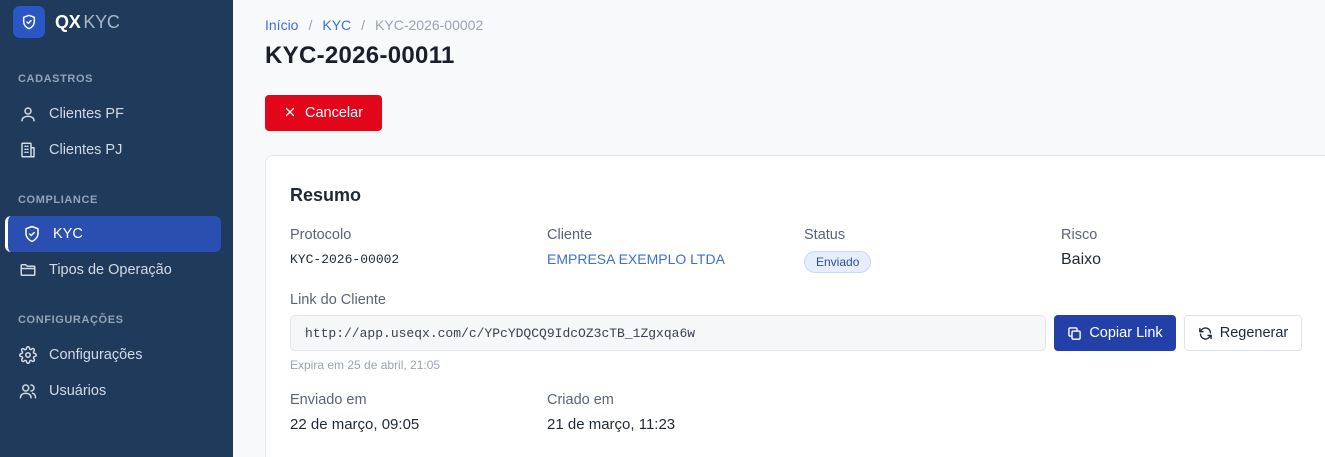  I want to click on section-label-compliance: COMPLIANCE, so click(58, 200).